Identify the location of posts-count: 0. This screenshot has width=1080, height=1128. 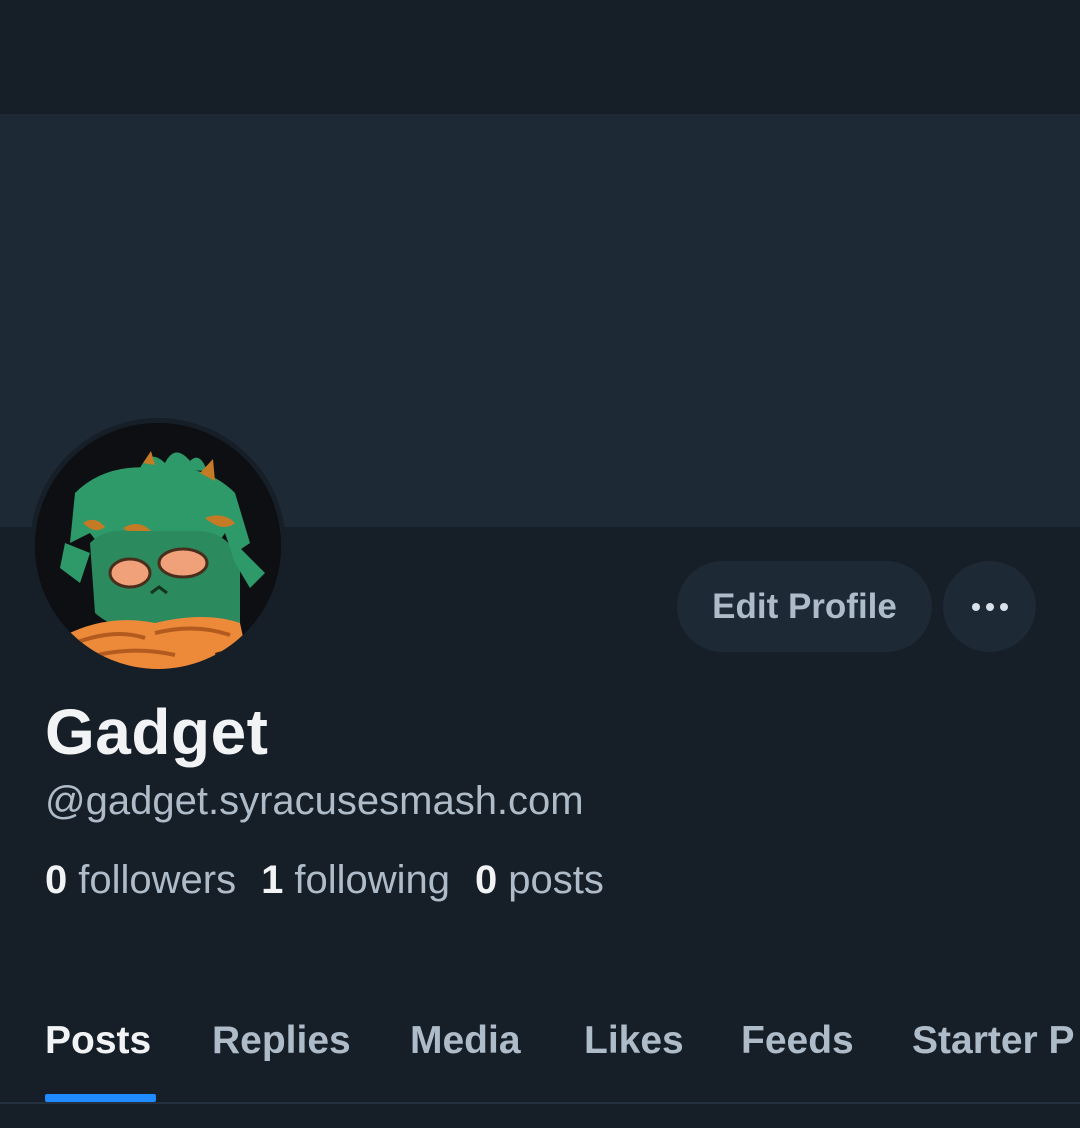
(486, 880).